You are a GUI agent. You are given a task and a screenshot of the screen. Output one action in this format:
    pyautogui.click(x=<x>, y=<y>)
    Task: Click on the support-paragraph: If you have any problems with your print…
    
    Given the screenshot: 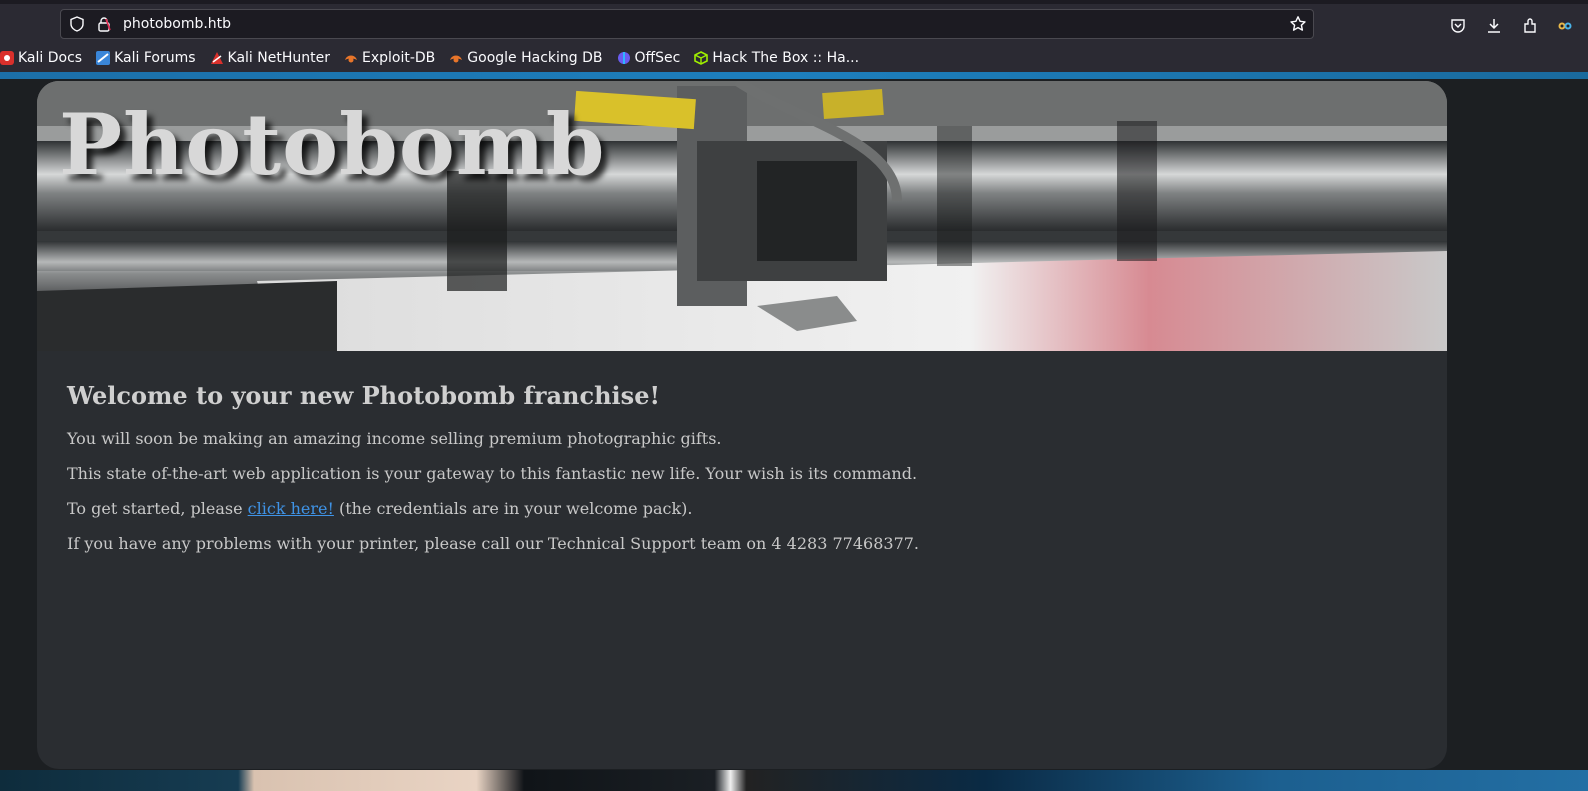 What is the action you would take?
    pyautogui.click(x=493, y=543)
    